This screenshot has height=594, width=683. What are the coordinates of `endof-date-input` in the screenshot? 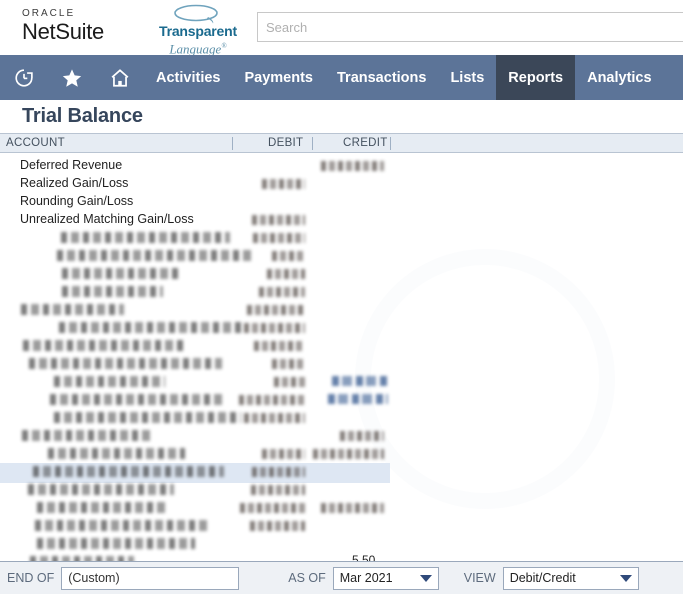 It's located at (150, 578).